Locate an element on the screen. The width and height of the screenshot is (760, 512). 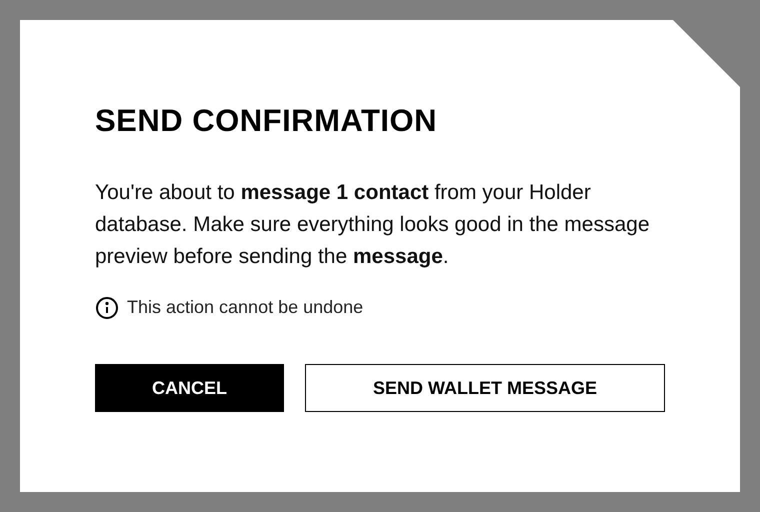
send-button: SEND WALLET MESSAGE is located at coordinates (485, 388).